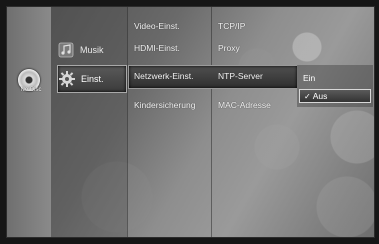 This screenshot has height=244, width=379. What do you see at coordinates (157, 48) in the screenshot?
I see `submenu-item-hdmi: HDMI-Einst.` at bounding box center [157, 48].